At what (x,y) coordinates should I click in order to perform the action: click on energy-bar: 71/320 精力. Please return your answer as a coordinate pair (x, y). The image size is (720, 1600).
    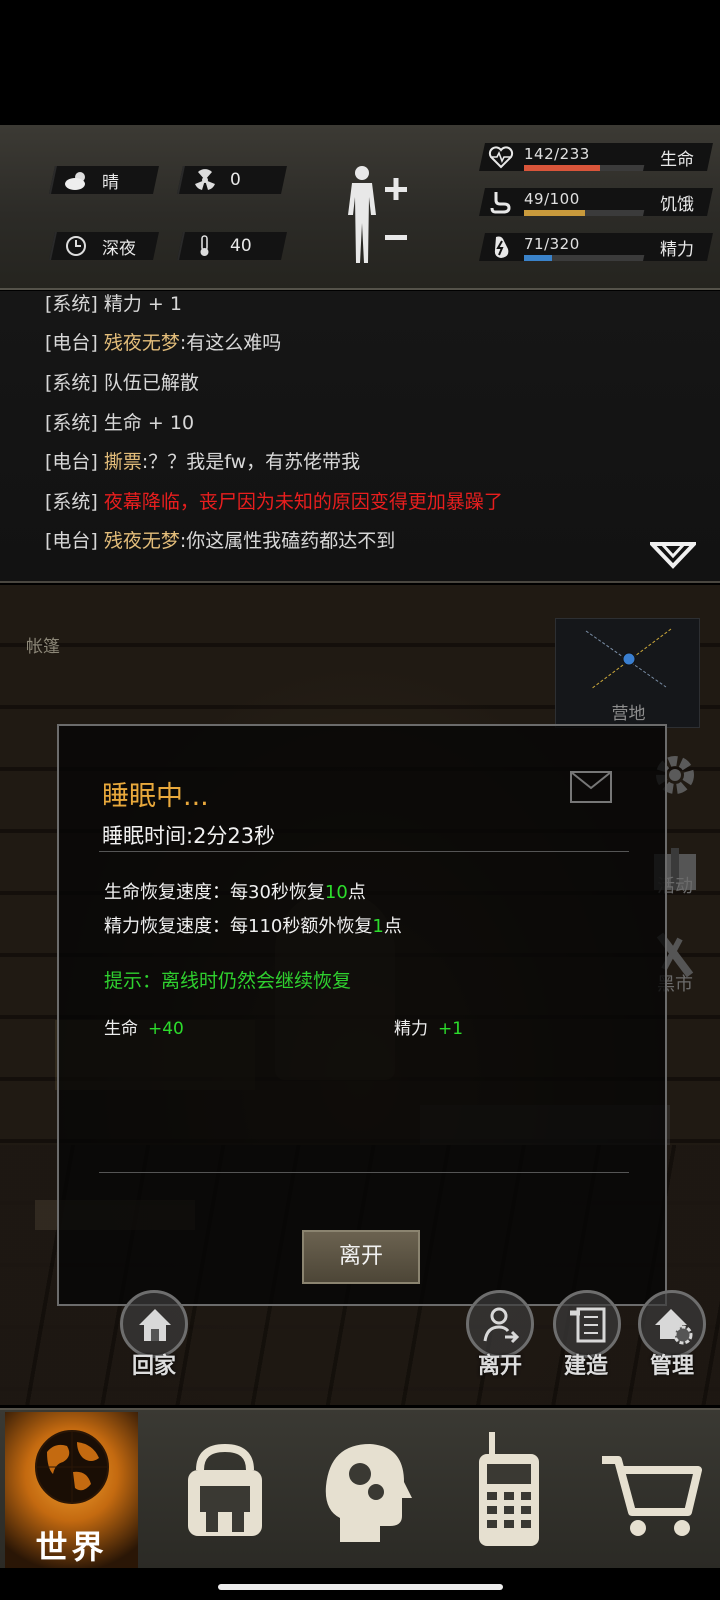
    Looking at the image, I should click on (596, 247).